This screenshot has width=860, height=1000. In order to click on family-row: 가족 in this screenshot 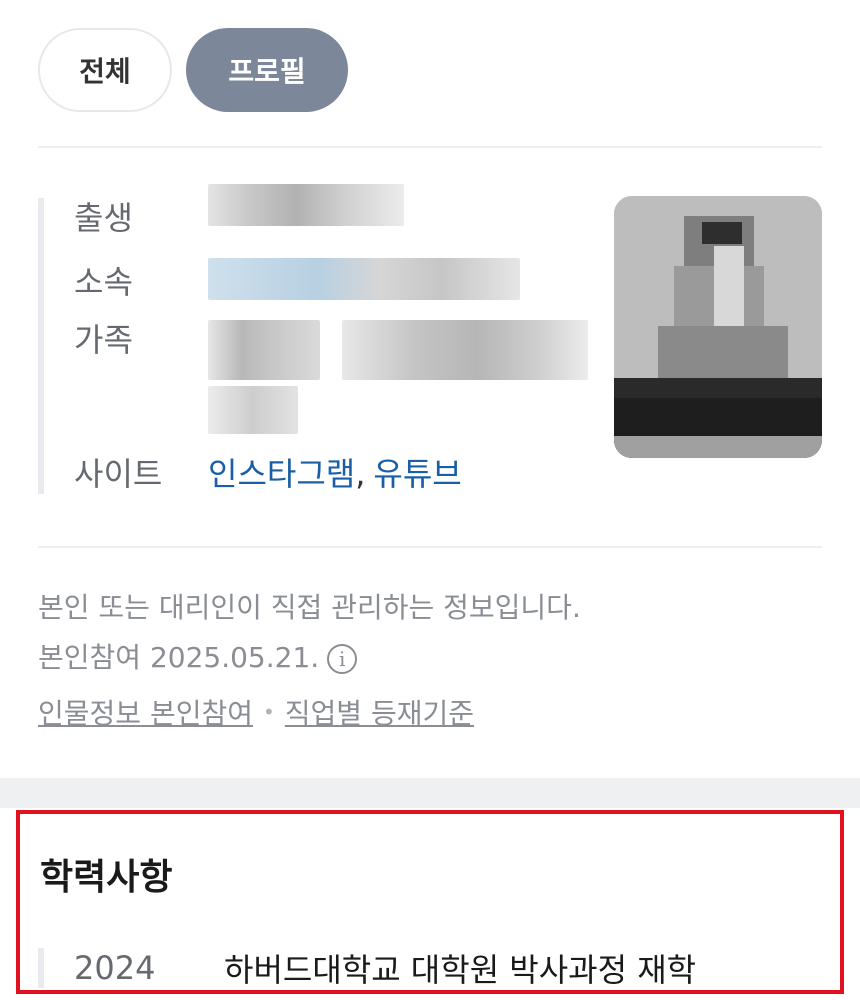, I will do `click(331, 377)`.